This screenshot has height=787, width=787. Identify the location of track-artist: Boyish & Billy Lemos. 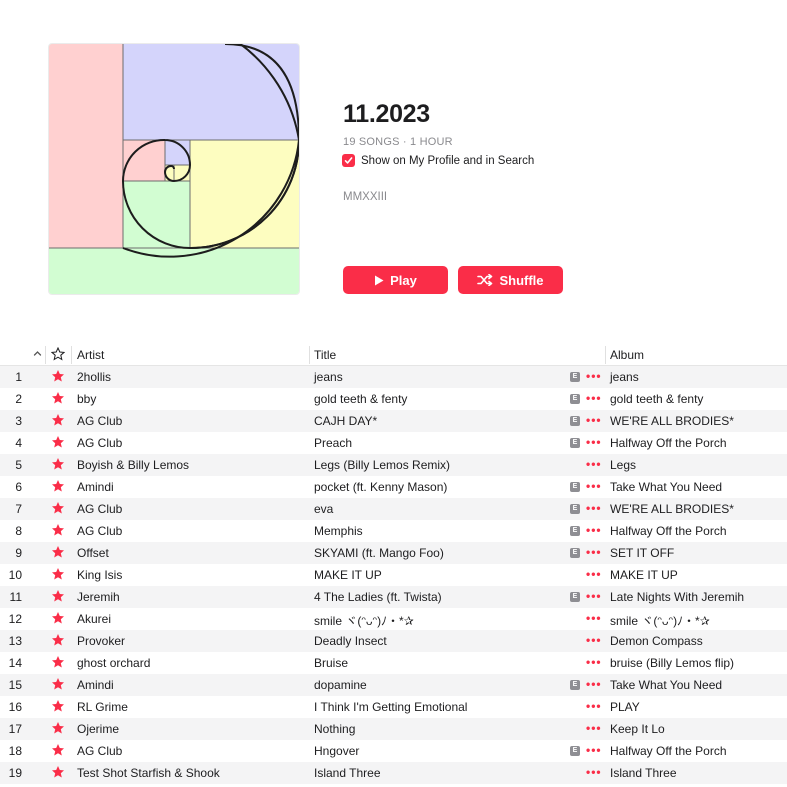
(133, 465).